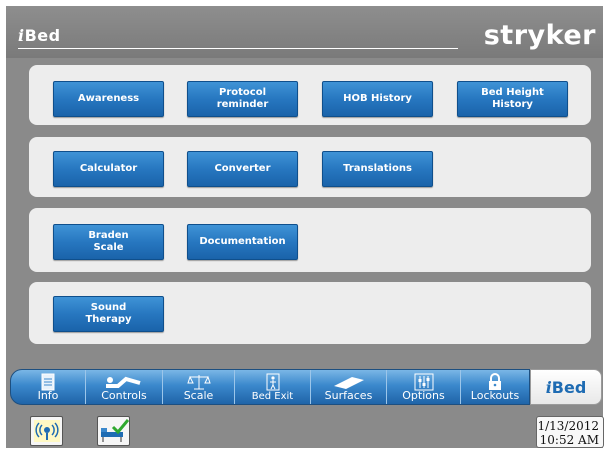  I want to click on date-time-display: 1/13/2012 10:52 AM, so click(570, 432).